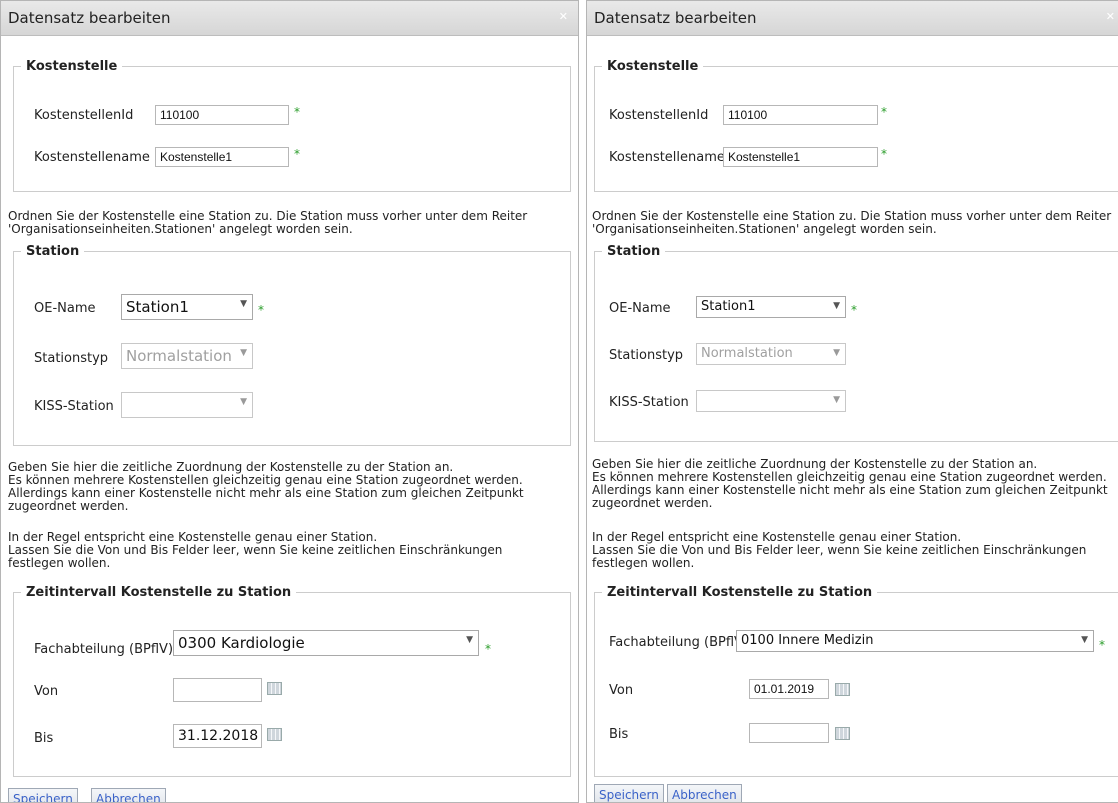  What do you see at coordinates (789, 689) in the screenshot?
I see `von-date-input: 01.01.2019` at bounding box center [789, 689].